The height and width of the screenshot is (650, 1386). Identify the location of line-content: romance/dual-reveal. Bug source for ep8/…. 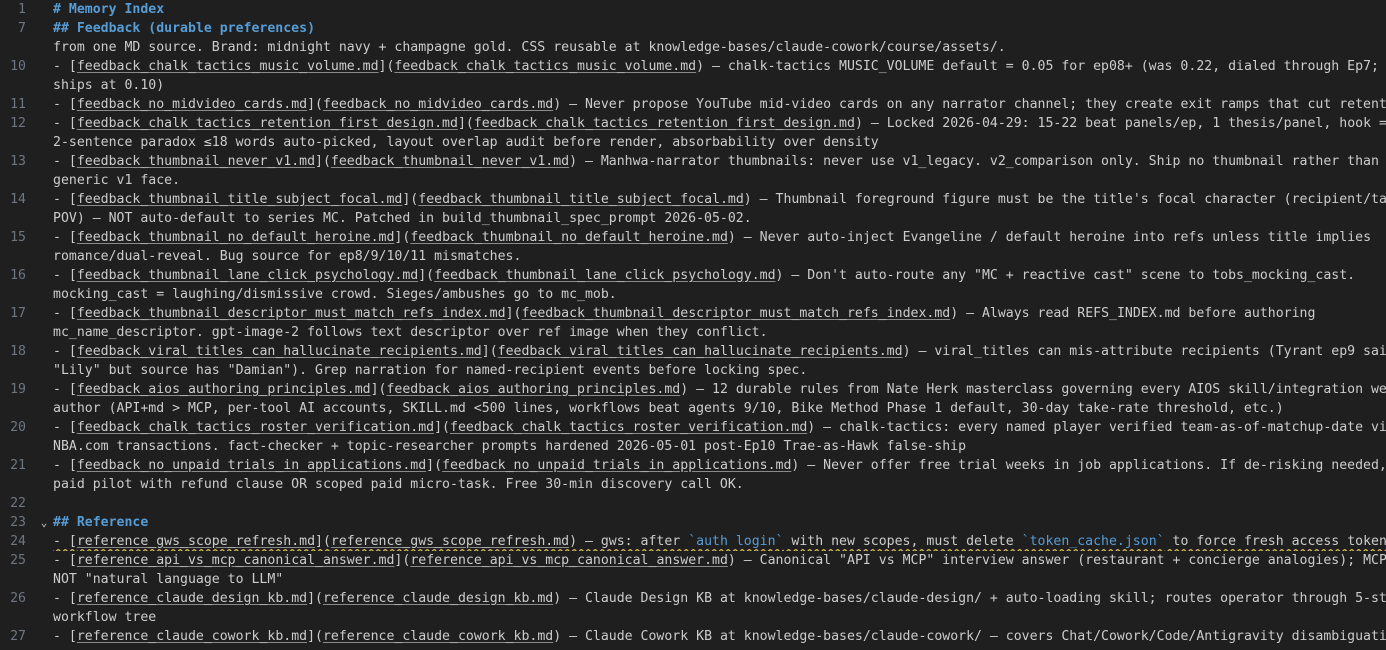
(719, 256).